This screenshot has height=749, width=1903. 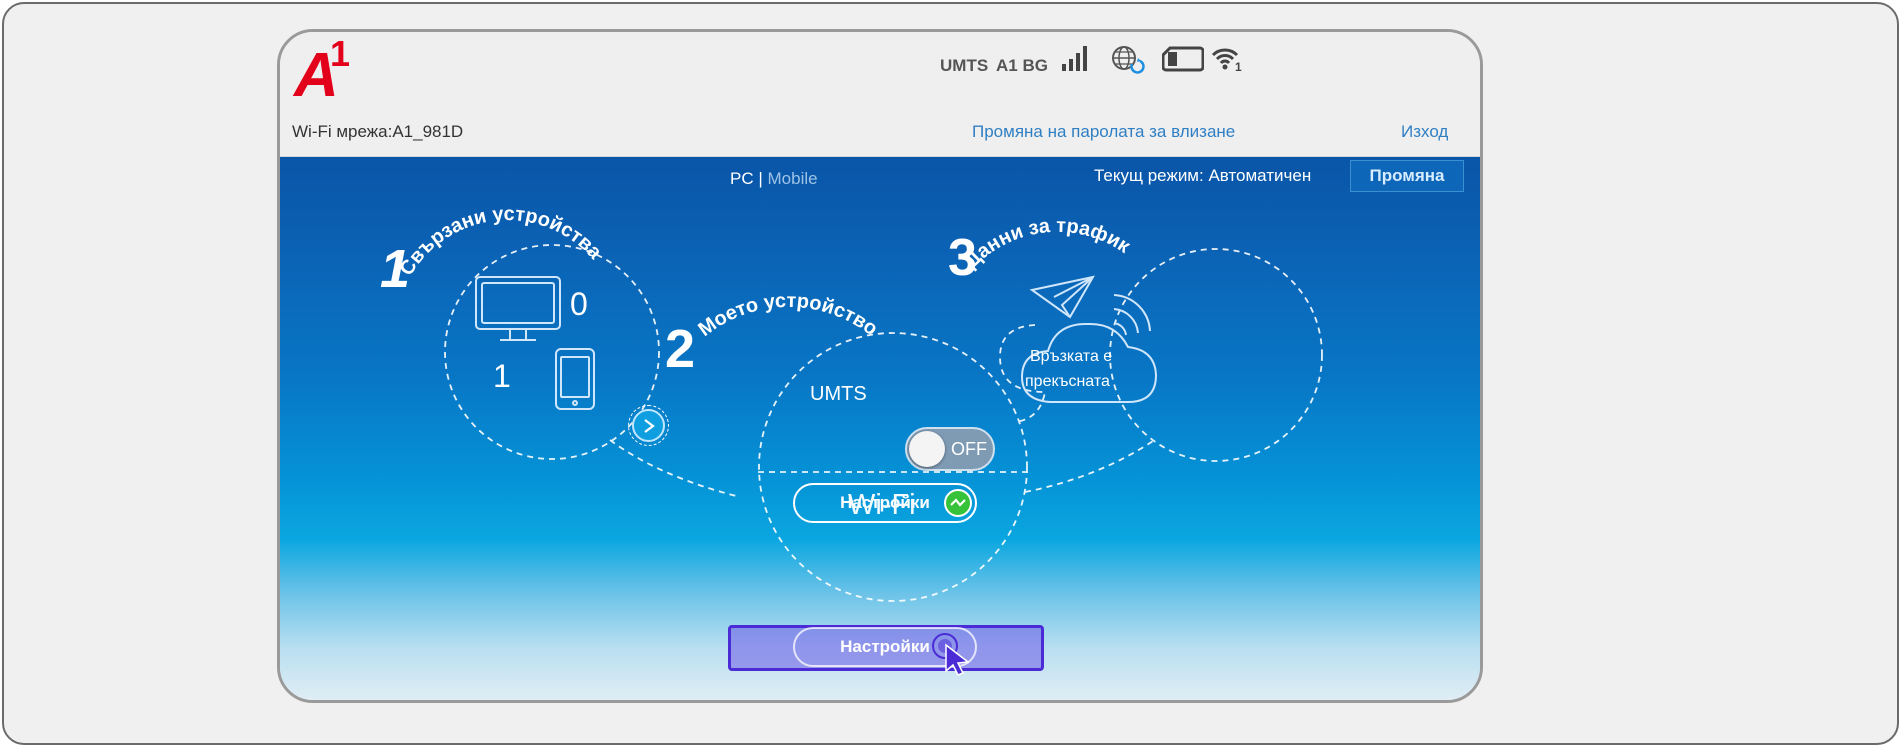 I want to click on phones-count: 1, so click(x=502, y=376).